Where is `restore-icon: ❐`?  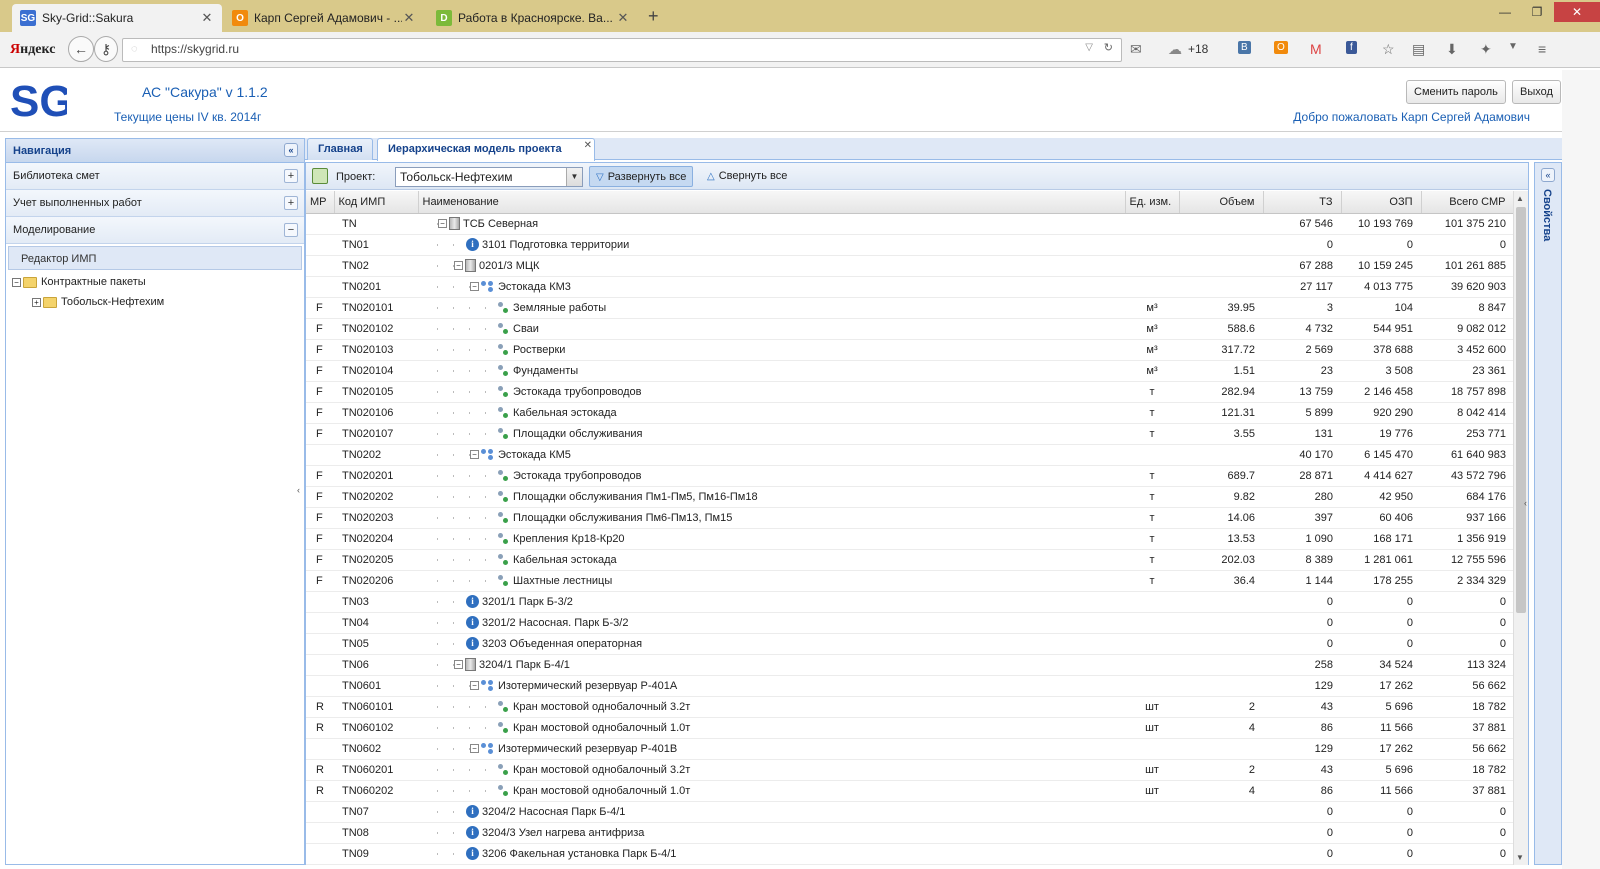 restore-icon: ❐ is located at coordinates (1537, 12).